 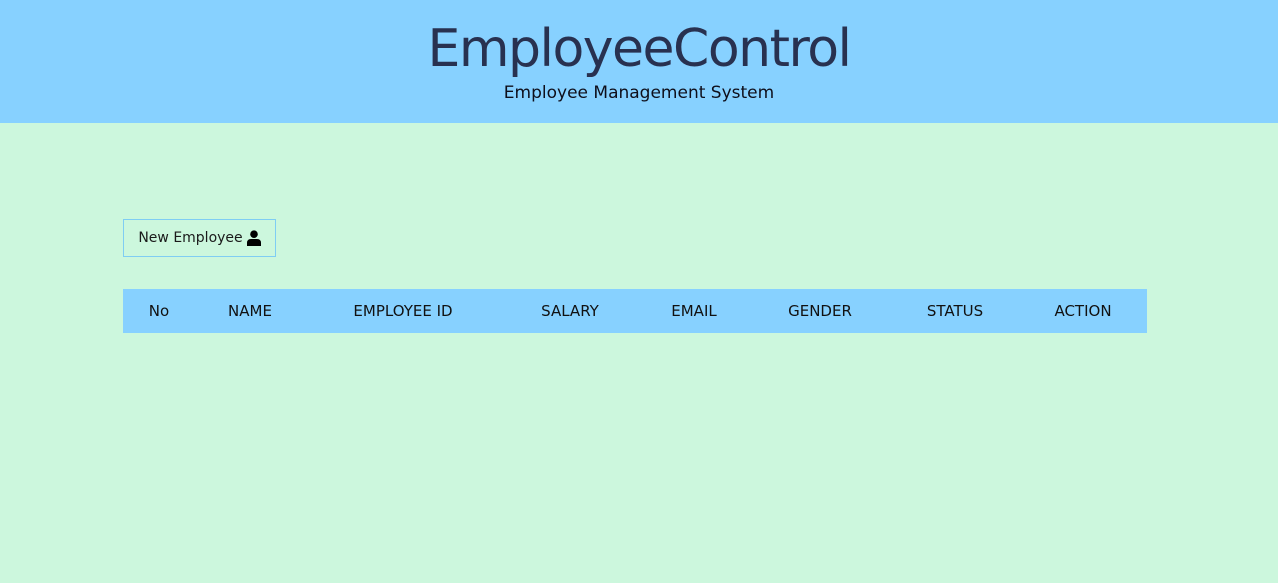 I want to click on new-employee-button: New Employee, so click(x=199, y=238).